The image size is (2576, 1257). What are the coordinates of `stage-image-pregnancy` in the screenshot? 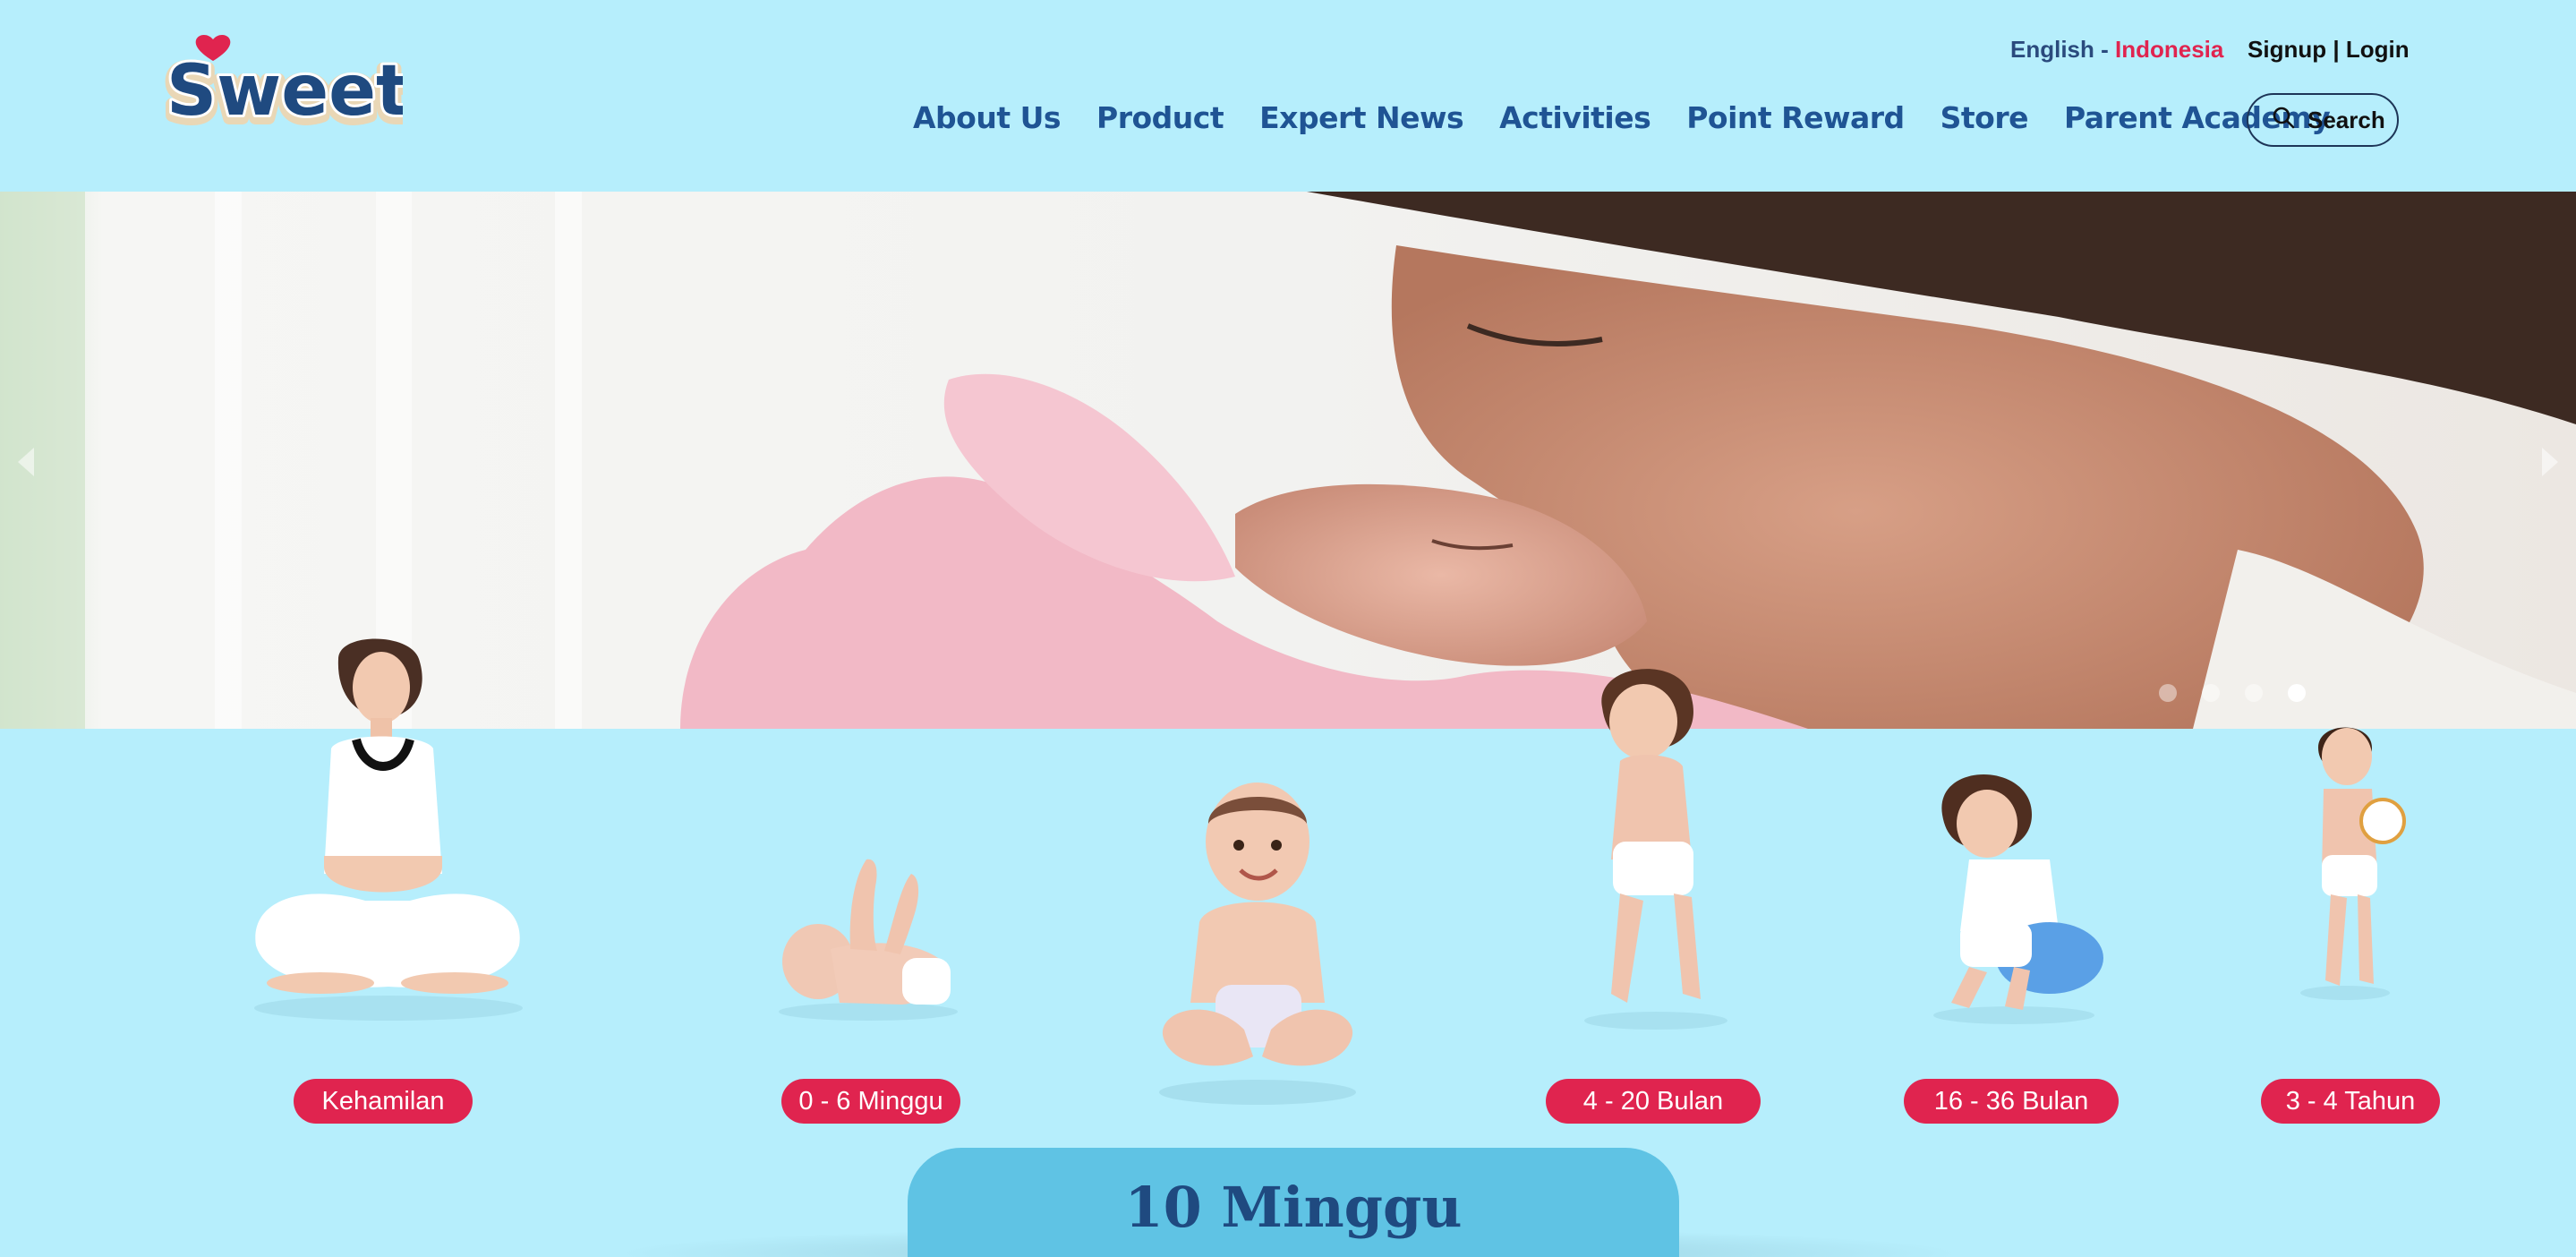 It's located at (388, 831).